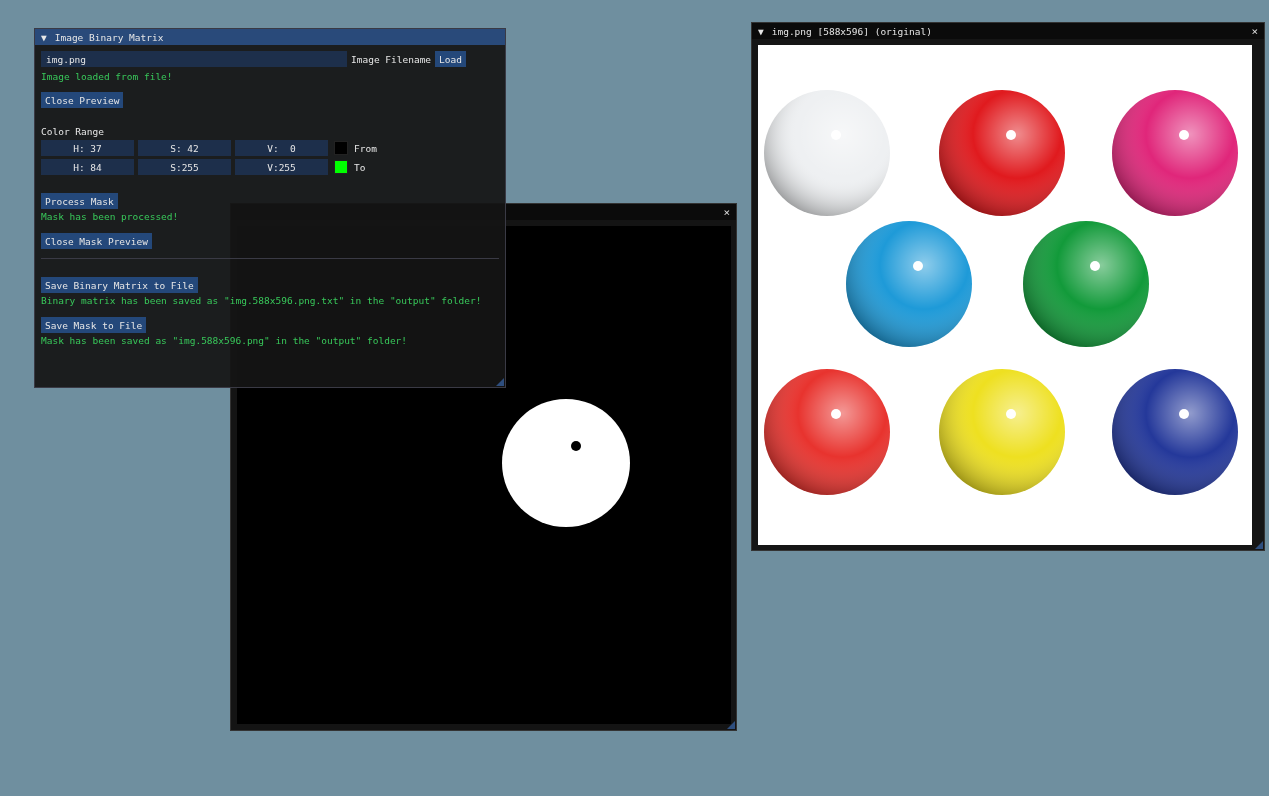  What do you see at coordinates (94, 325) in the screenshot?
I see `save-mask-button: Save Mask to File` at bounding box center [94, 325].